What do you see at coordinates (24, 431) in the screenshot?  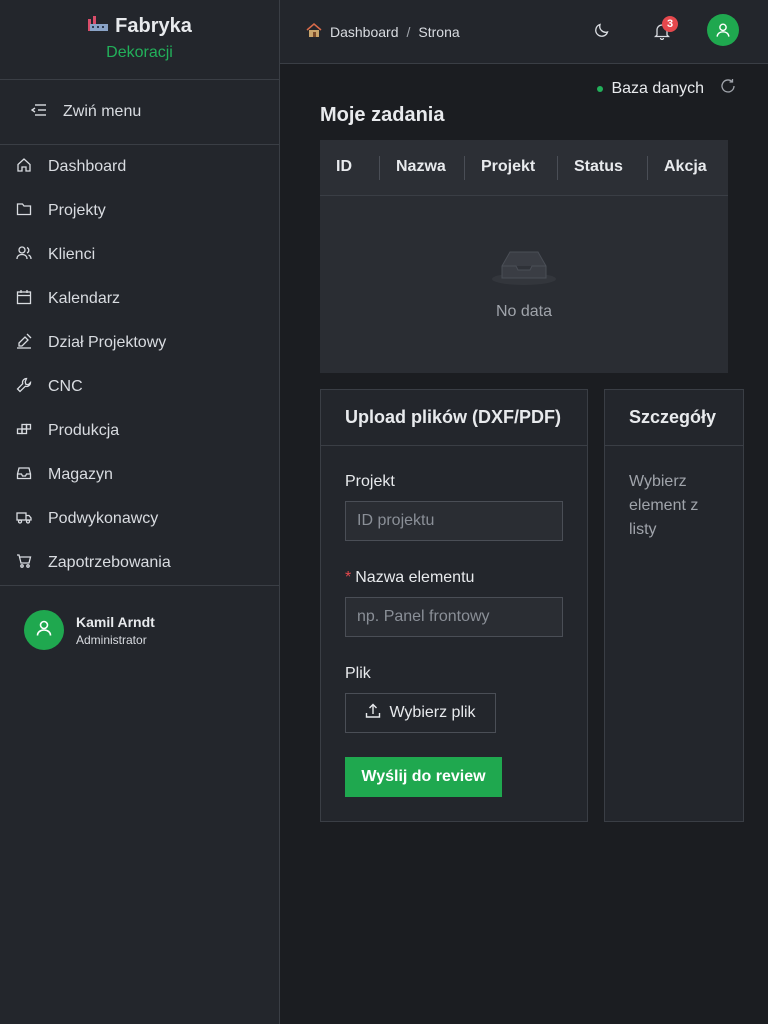 I see `blocks-icon` at bounding box center [24, 431].